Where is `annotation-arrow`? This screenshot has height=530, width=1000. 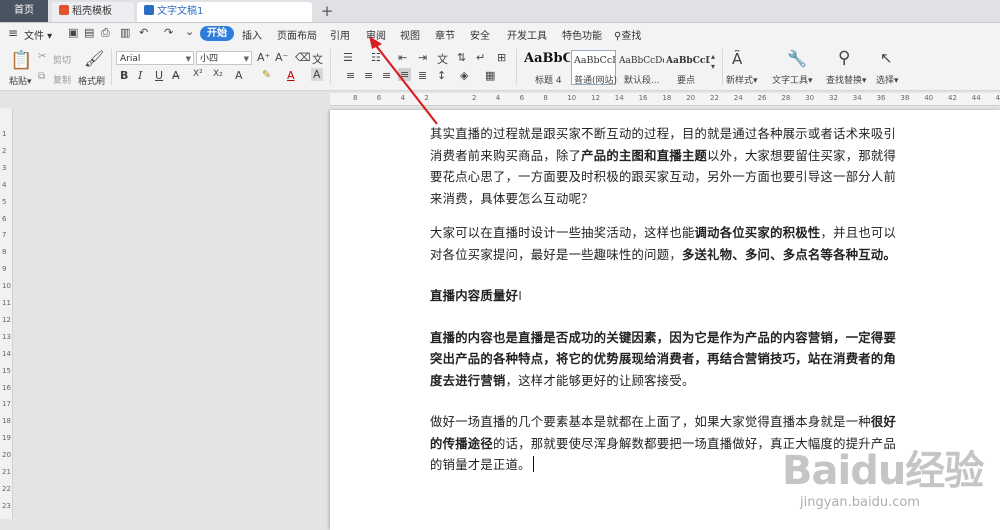
annotation-arrow is located at coordinates (403, 80).